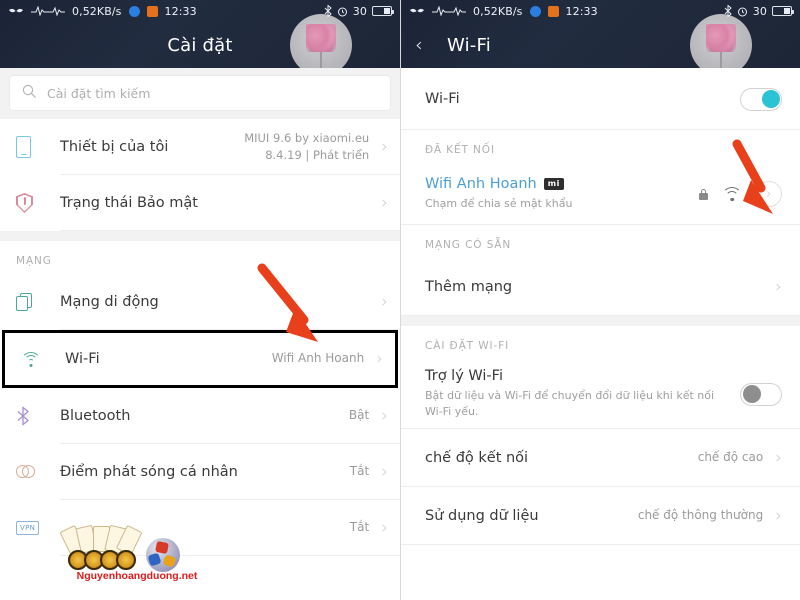 The width and height of the screenshot is (800, 600). I want to click on list-item-value: Wifi Anh Hoanh, so click(318, 358).